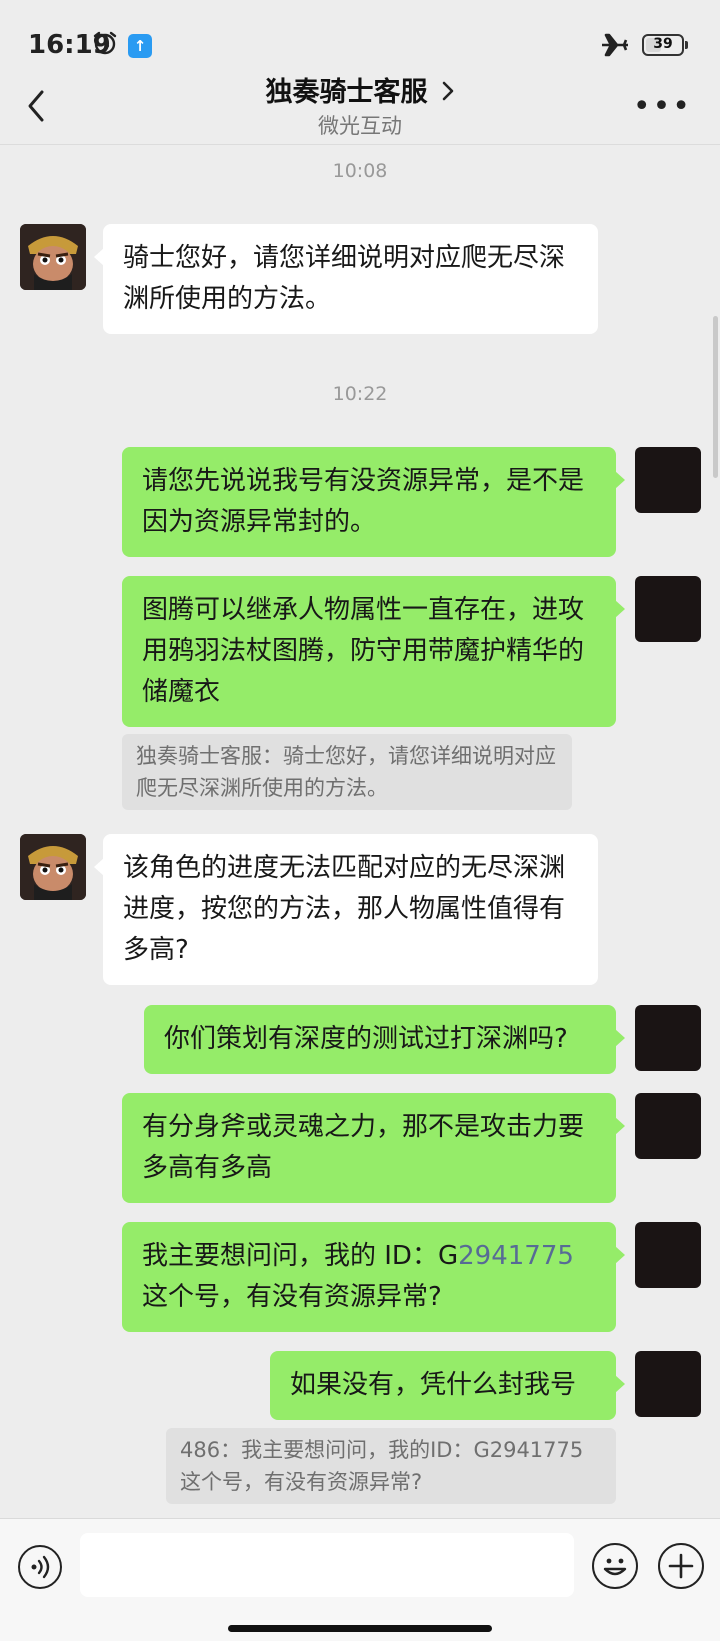  Describe the element at coordinates (615, 1566) in the screenshot. I see `emoji-icon` at that location.